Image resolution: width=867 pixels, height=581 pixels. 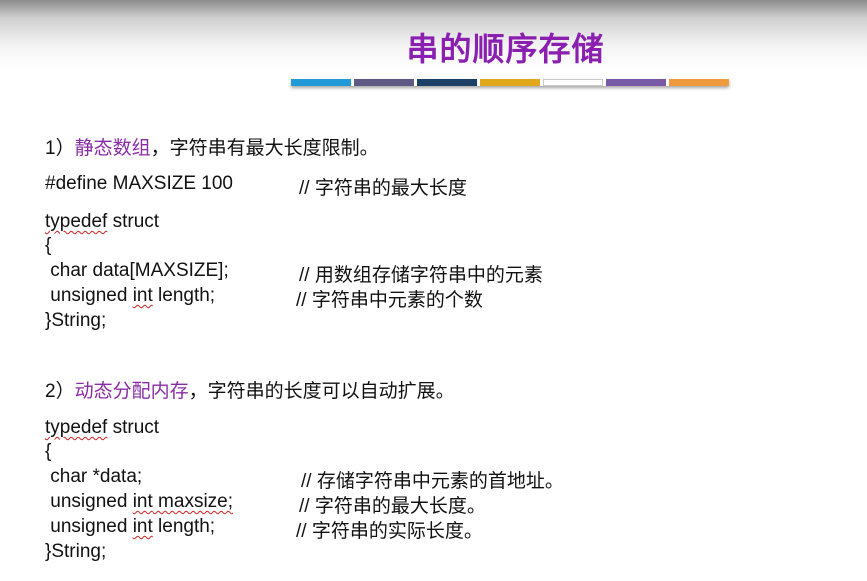 I want to click on static-field-data: char data[MAXSIZE];, so click(x=137, y=270).